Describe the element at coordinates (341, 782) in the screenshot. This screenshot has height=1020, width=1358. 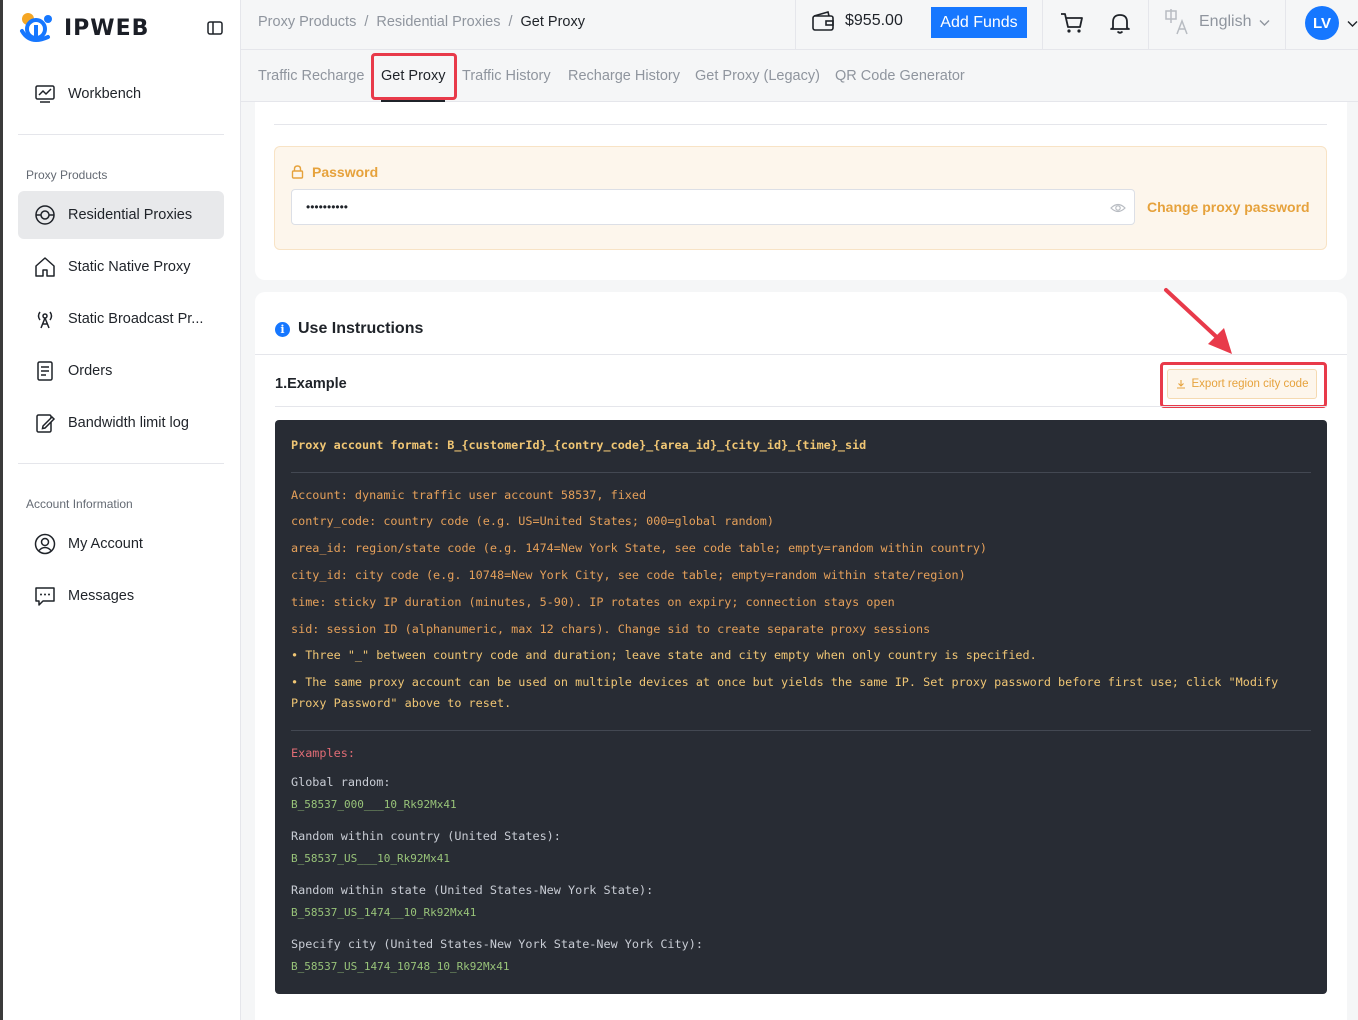
I see `example-label: Global random:` at that location.